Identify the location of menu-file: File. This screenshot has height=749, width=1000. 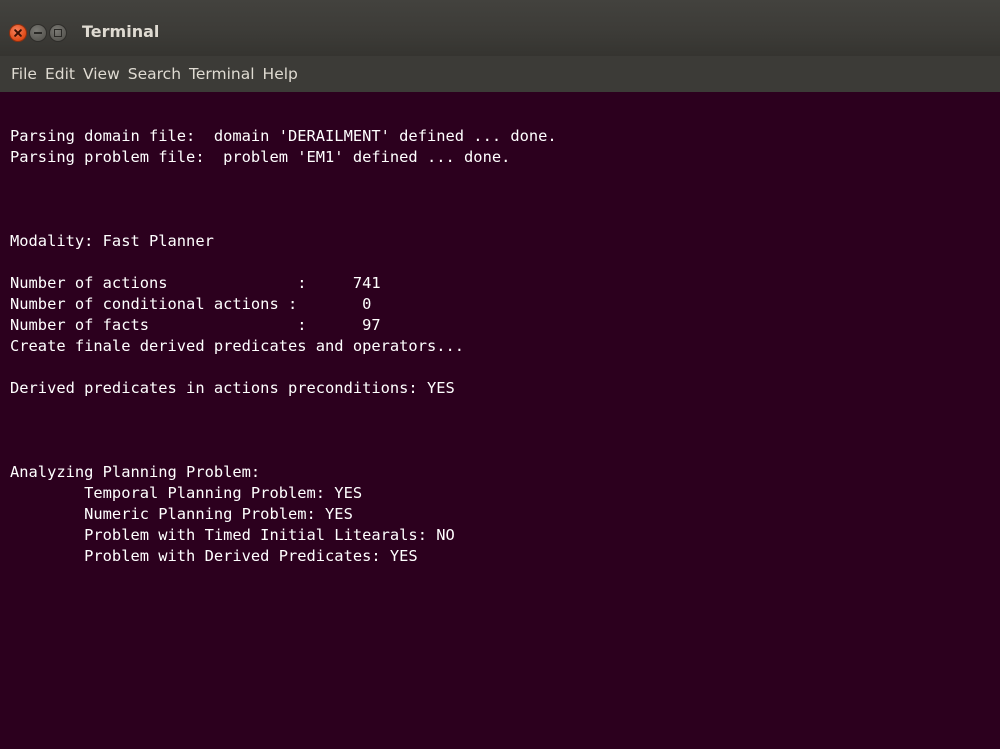
(24, 74).